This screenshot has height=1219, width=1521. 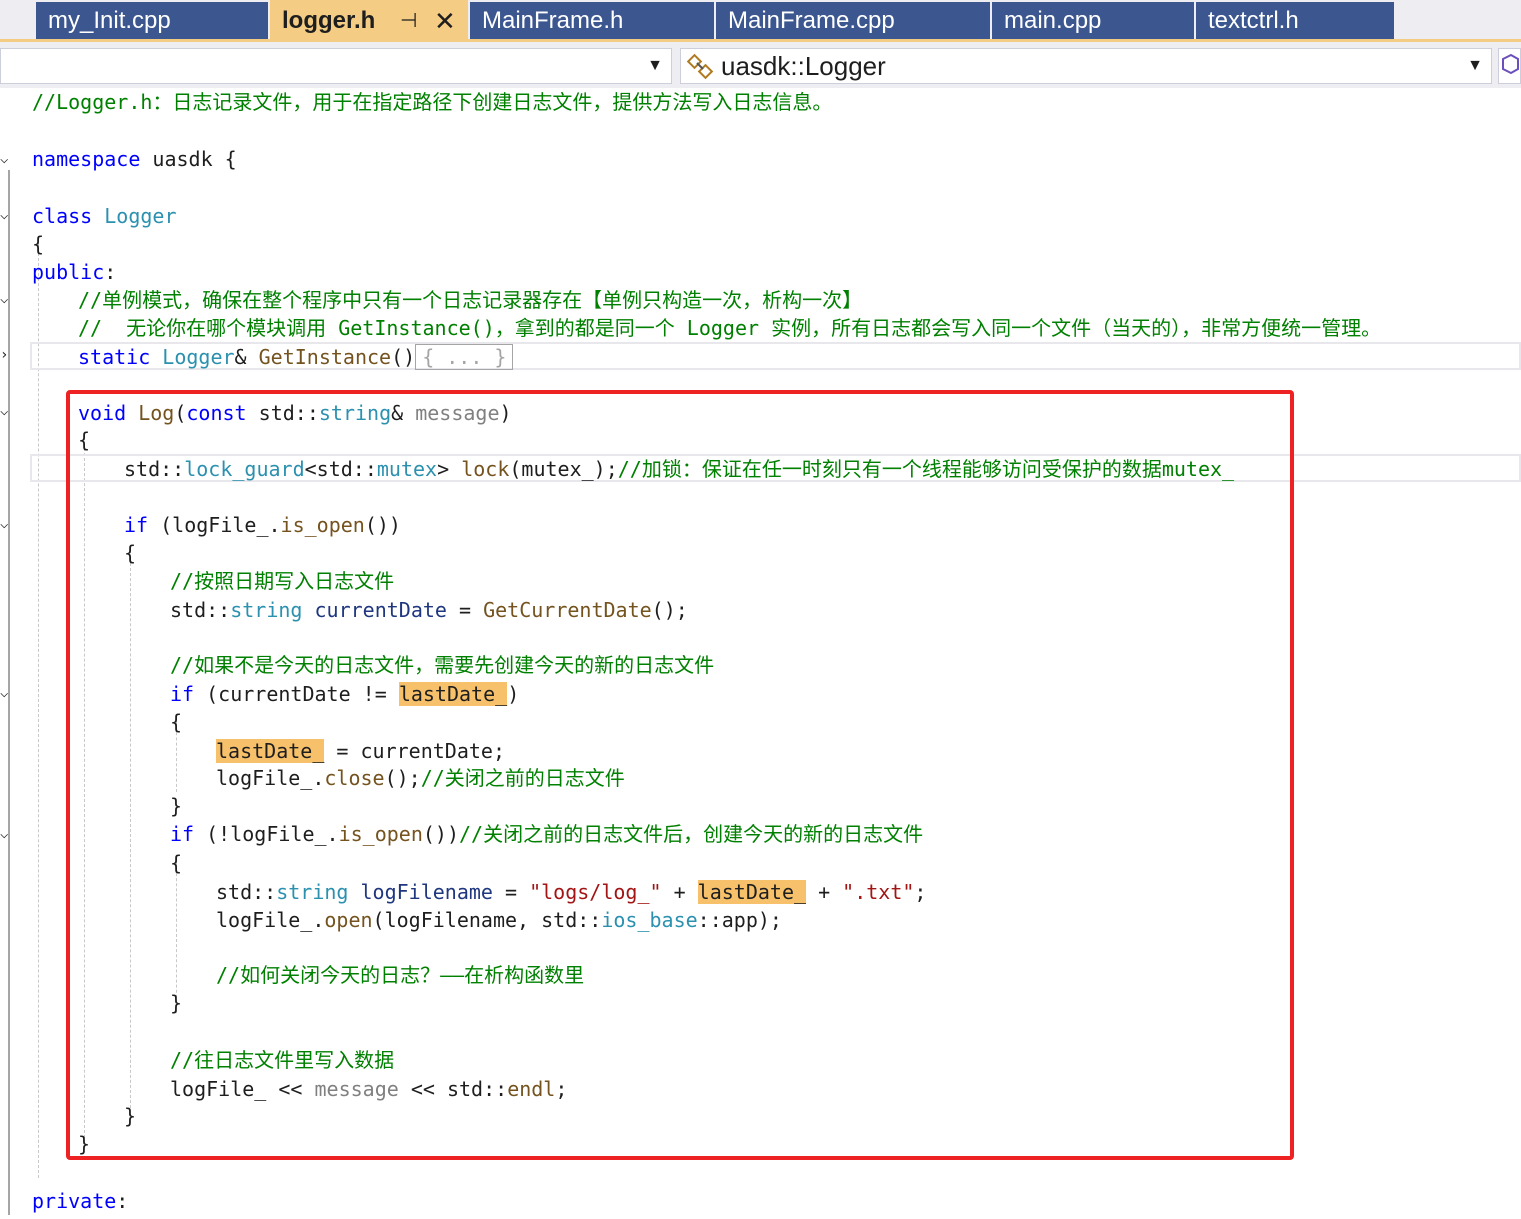 I want to click on pin-icon: ⊣, so click(x=408, y=21).